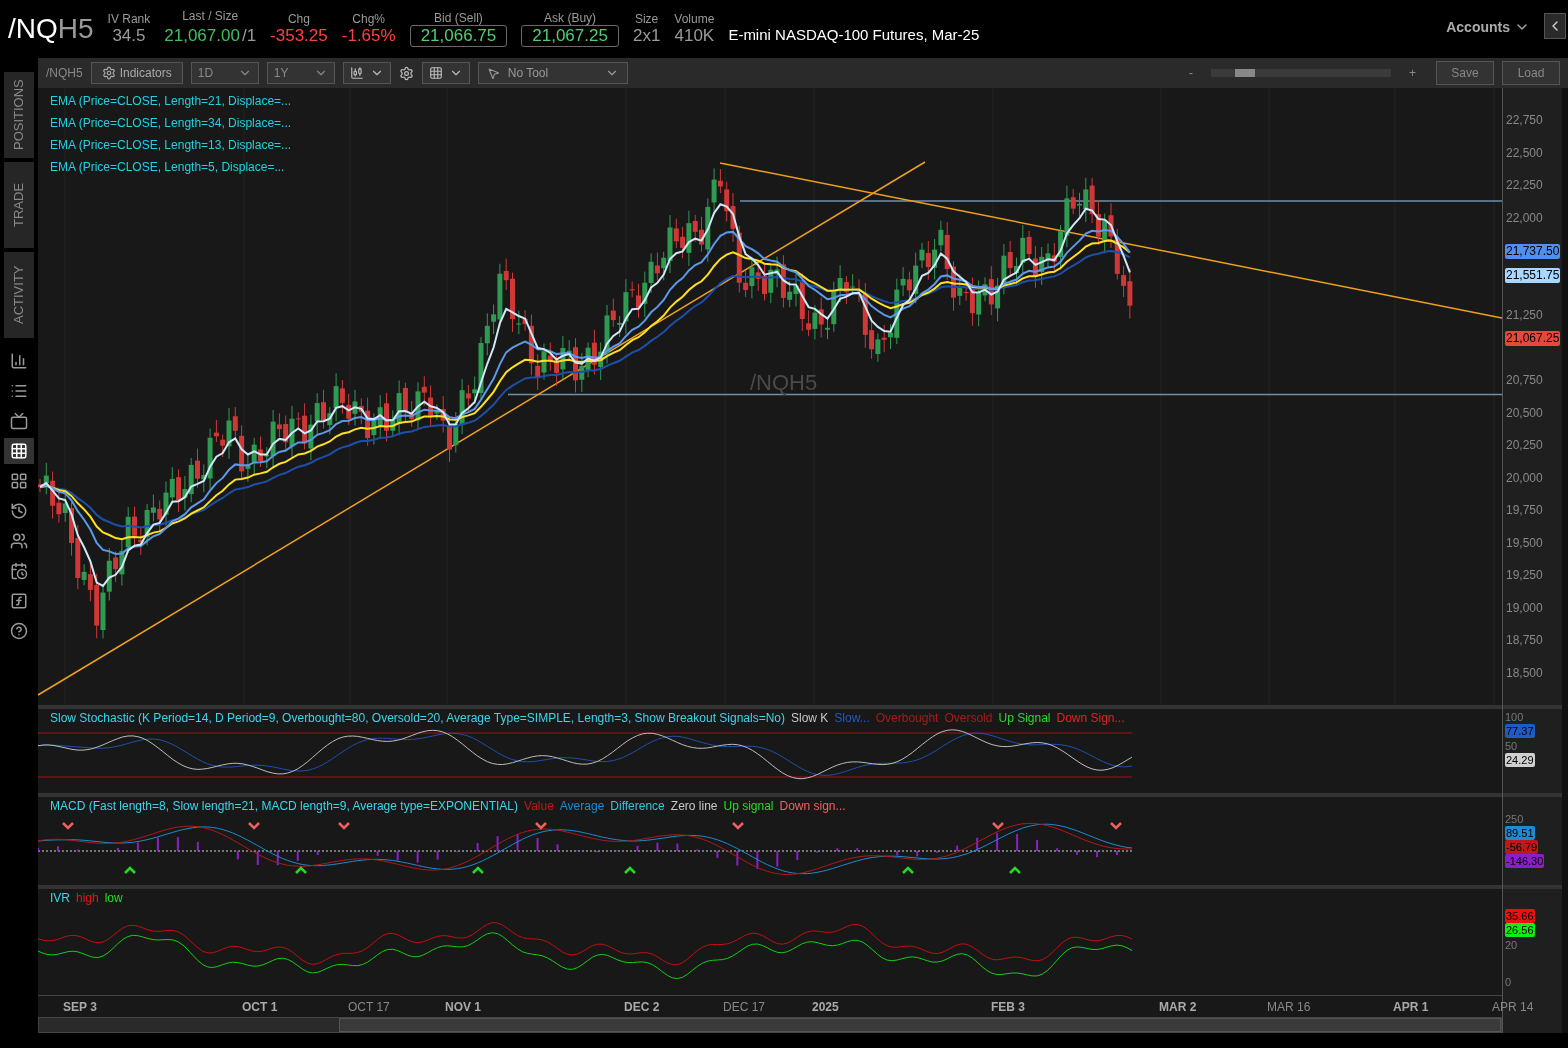  What do you see at coordinates (1524, 607) in the screenshot?
I see `price-axis-label: 19,000` at bounding box center [1524, 607].